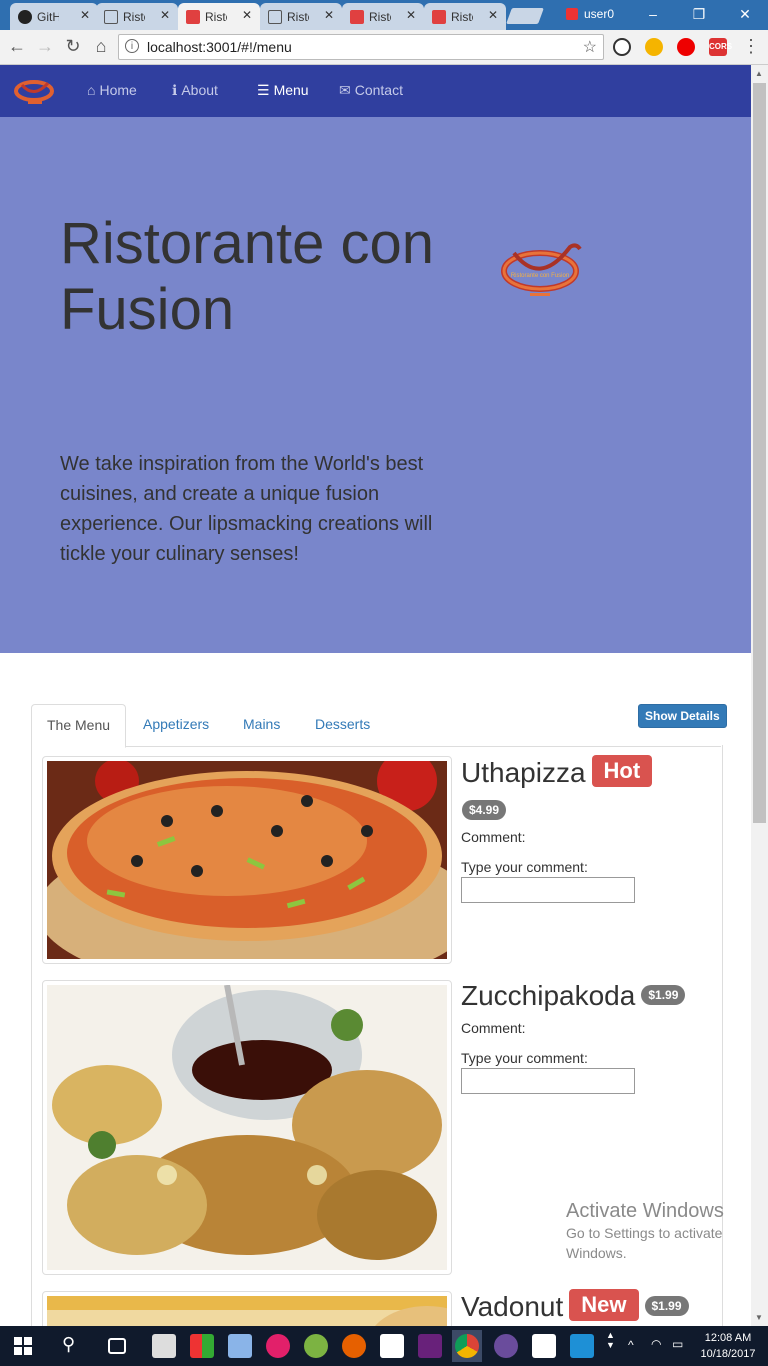 Image resolution: width=768 pixels, height=1366 pixels. What do you see at coordinates (345, 90) in the screenshot?
I see `envelope-icon: ✉` at bounding box center [345, 90].